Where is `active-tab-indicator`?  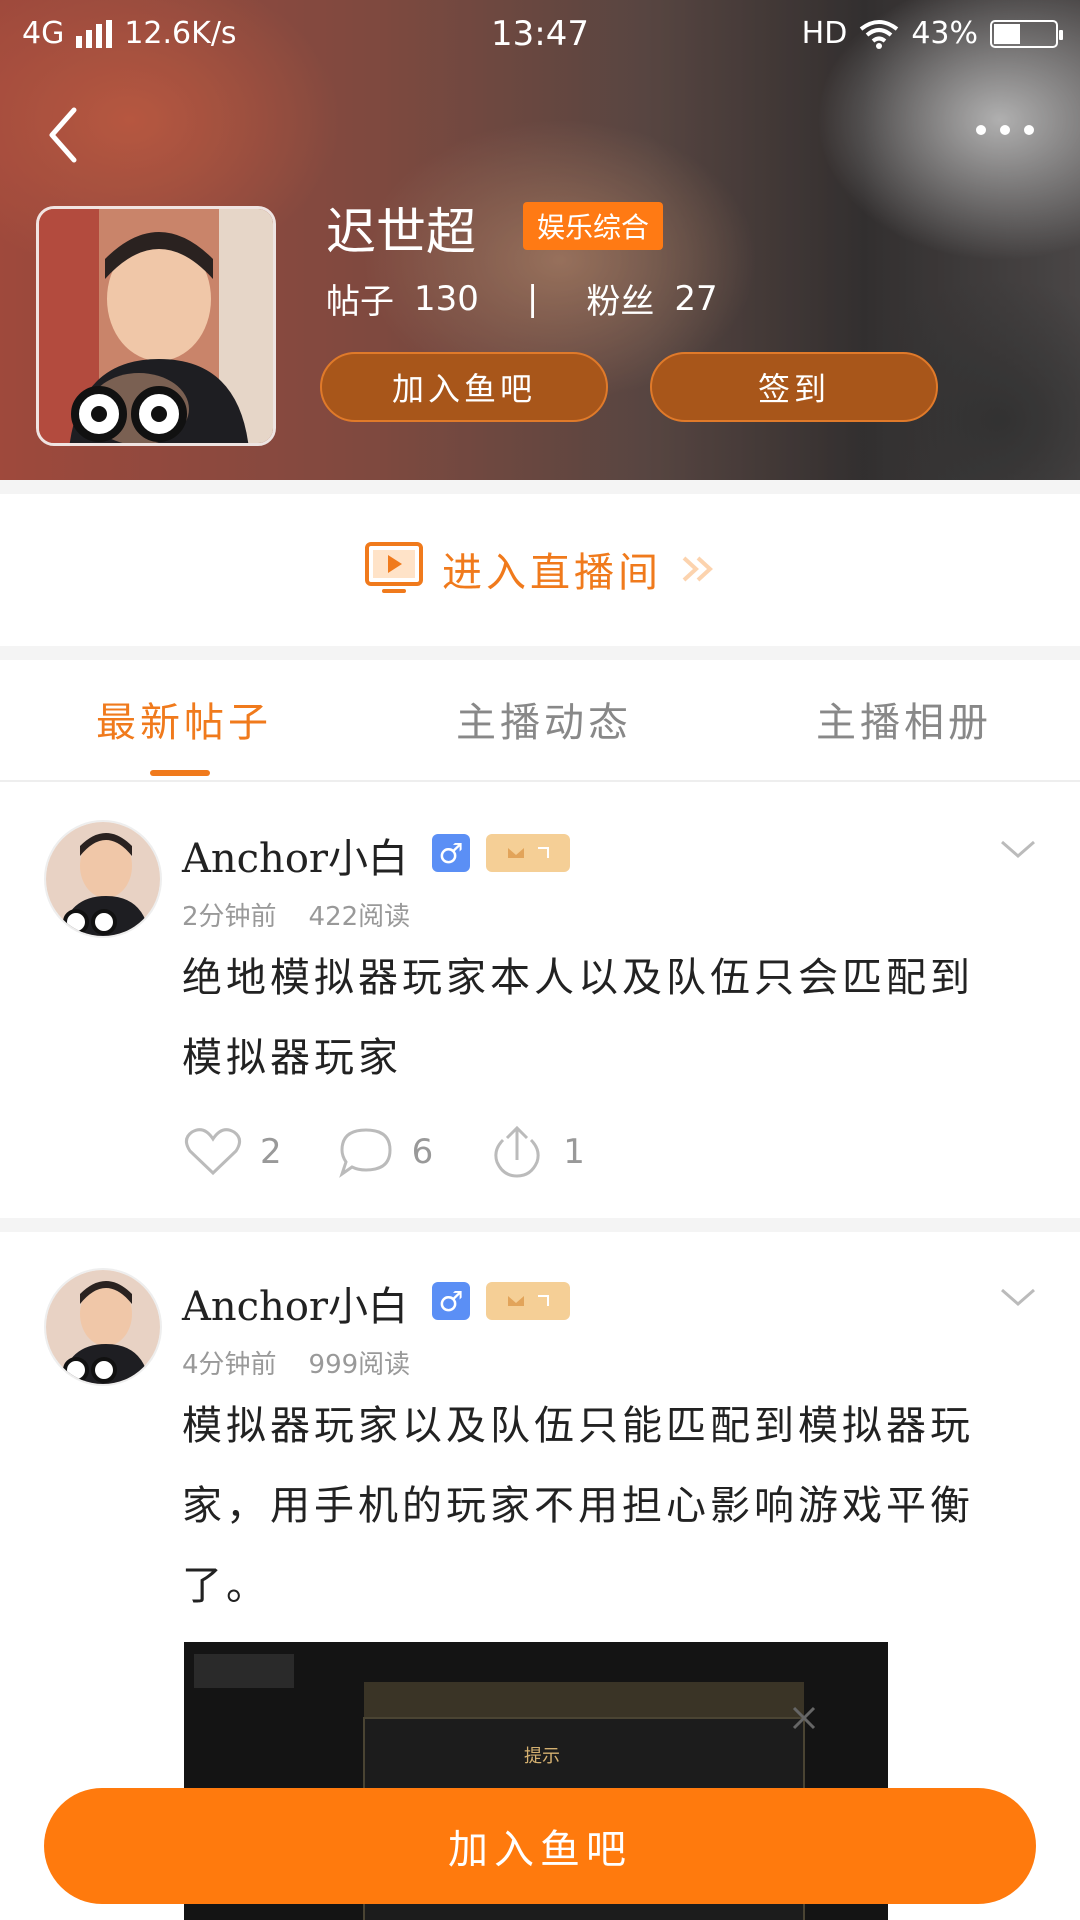
active-tab-indicator is located at coordinates (180, 773).